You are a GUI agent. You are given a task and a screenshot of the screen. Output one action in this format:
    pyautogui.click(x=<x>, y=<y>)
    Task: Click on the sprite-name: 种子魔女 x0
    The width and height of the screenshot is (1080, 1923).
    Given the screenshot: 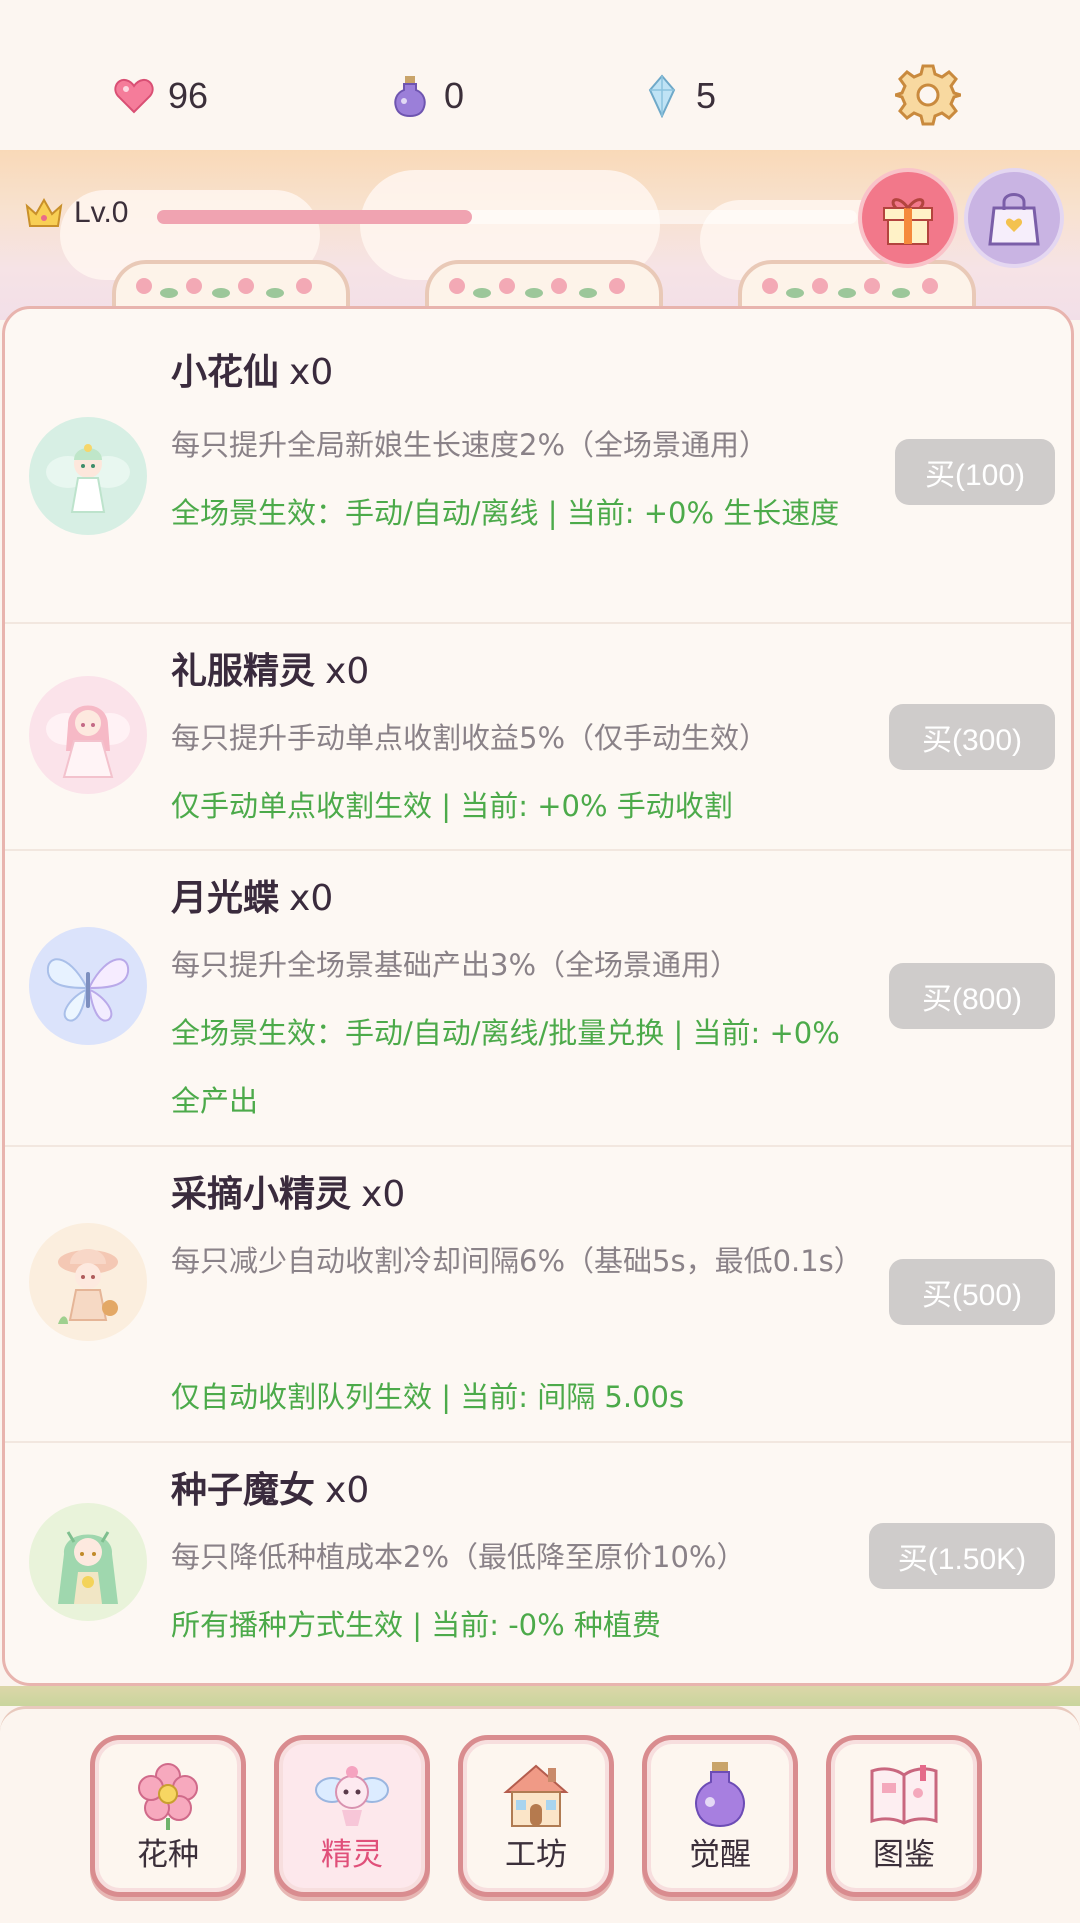 What is the action you would take?
    pyautogui.click(x=270, y=1490)
    